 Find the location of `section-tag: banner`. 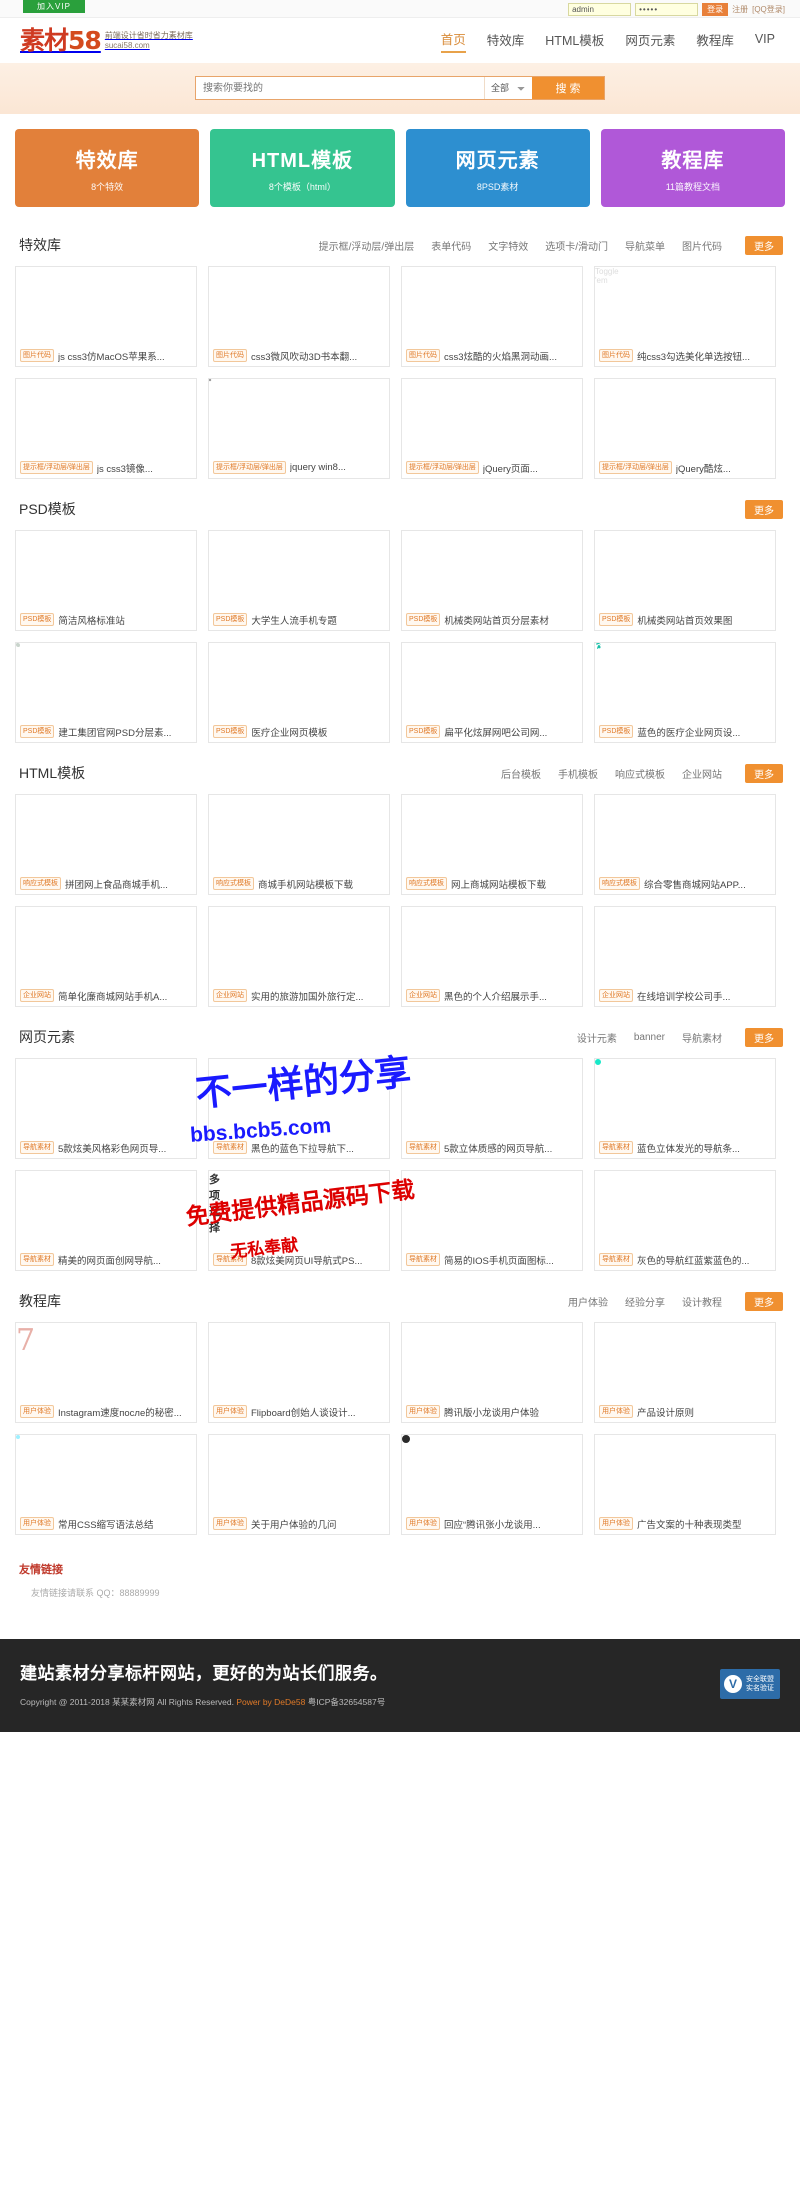

section-tag: banner is located at coordinates (649, 1037).